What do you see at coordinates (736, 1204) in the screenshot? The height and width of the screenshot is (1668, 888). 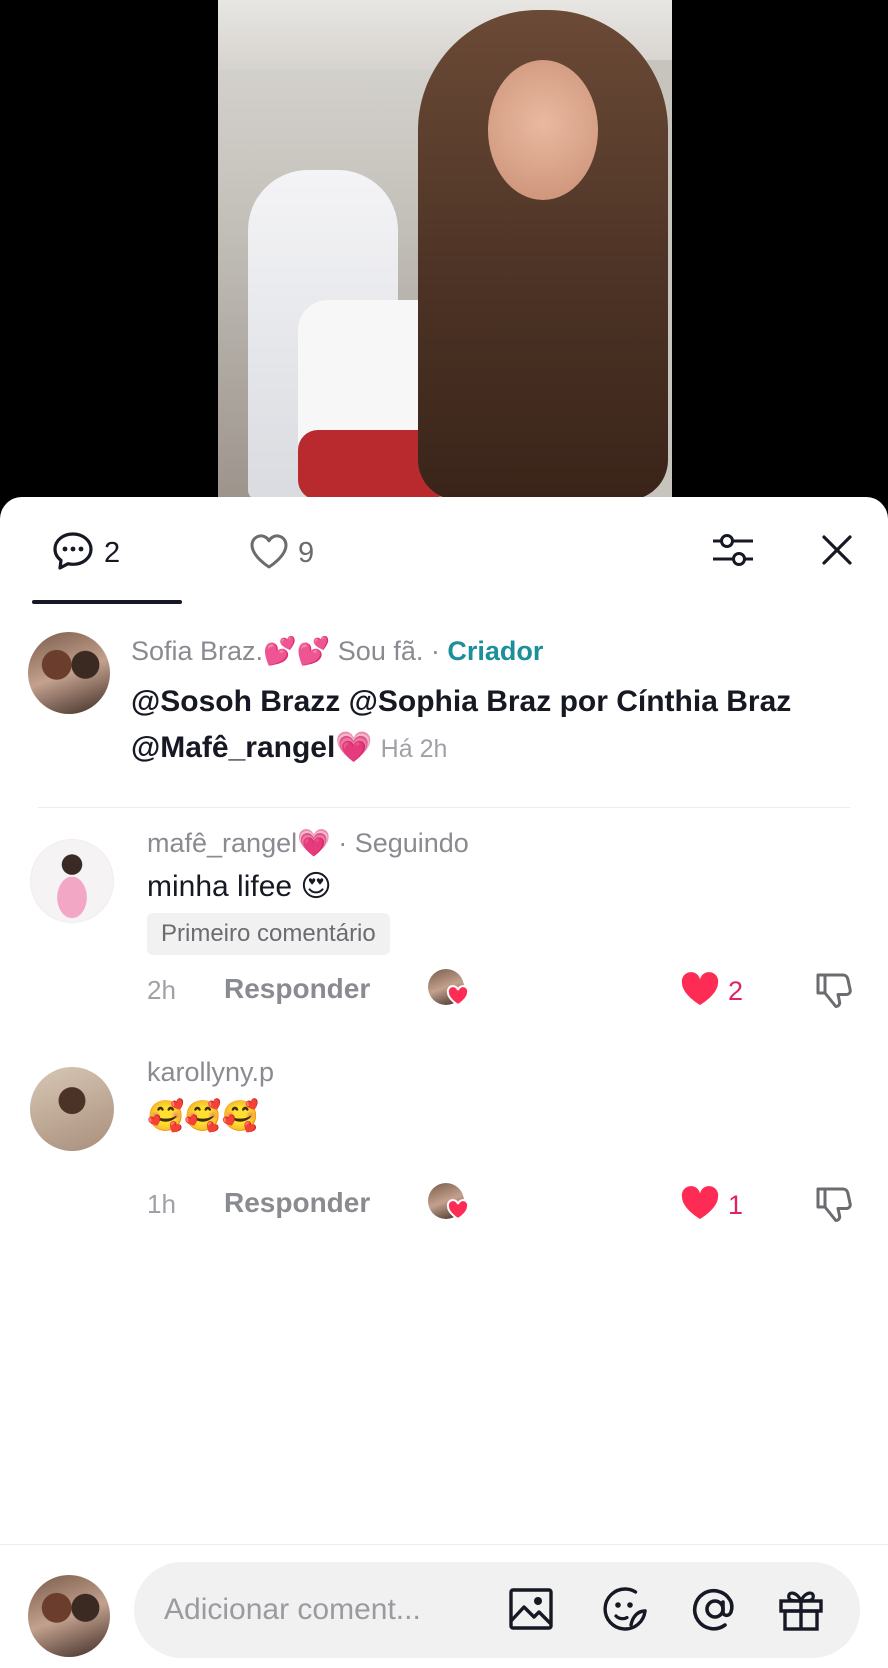 I see `like-count: 1` at bounding box center [736, 1204].